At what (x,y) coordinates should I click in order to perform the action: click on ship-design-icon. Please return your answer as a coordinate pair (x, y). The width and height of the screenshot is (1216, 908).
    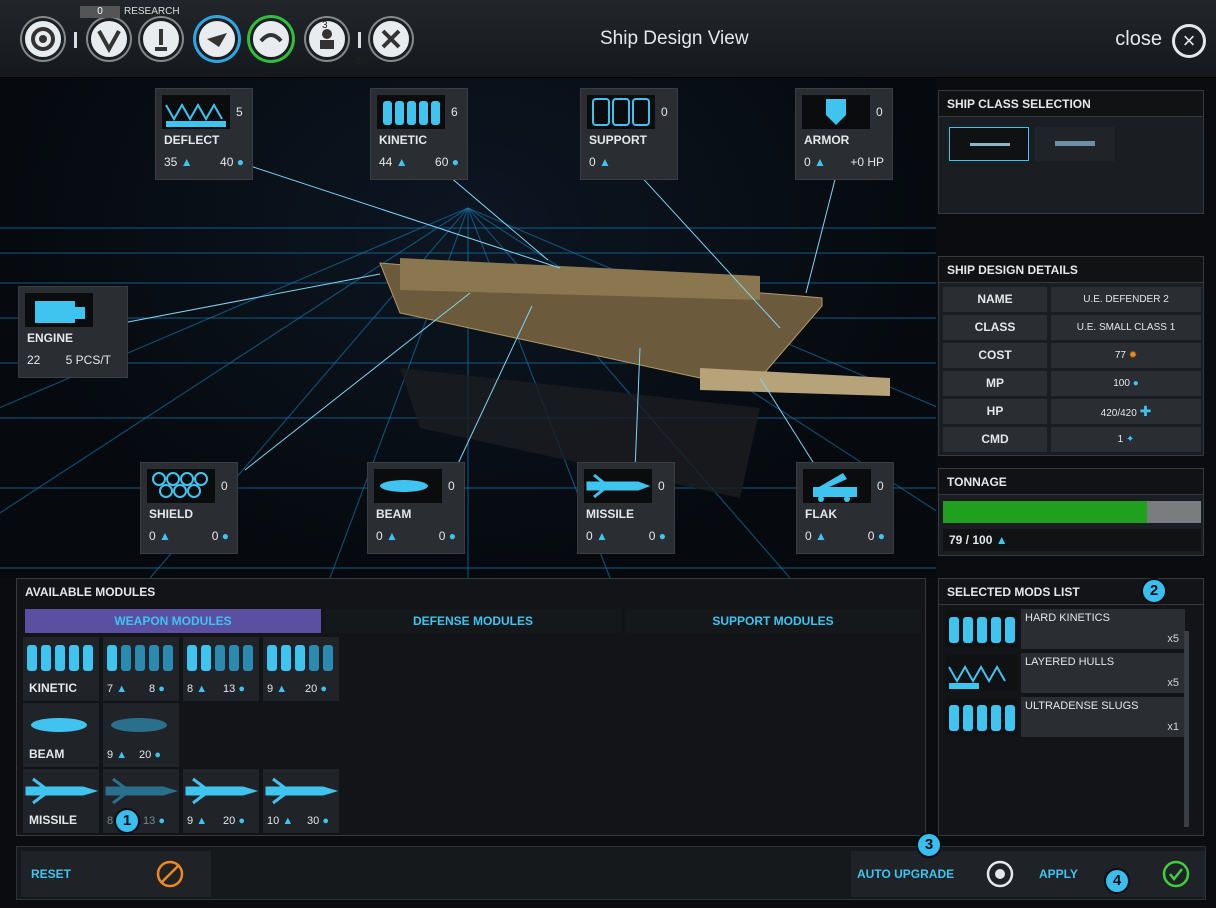
    Looking at the image, I should click on (217, 39).